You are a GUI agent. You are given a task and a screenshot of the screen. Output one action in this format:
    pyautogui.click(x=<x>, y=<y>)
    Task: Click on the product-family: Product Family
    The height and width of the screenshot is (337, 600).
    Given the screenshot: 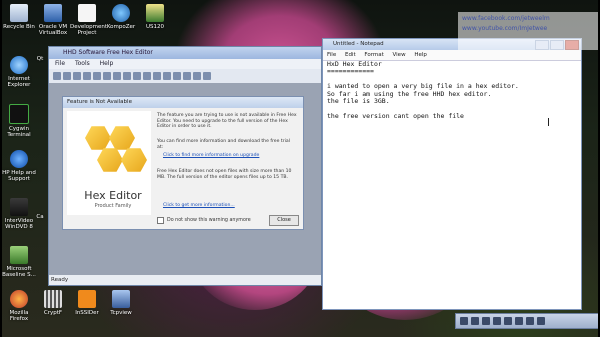 What is the action you would take?
    pyautogui.click(x=113, y=206)
    